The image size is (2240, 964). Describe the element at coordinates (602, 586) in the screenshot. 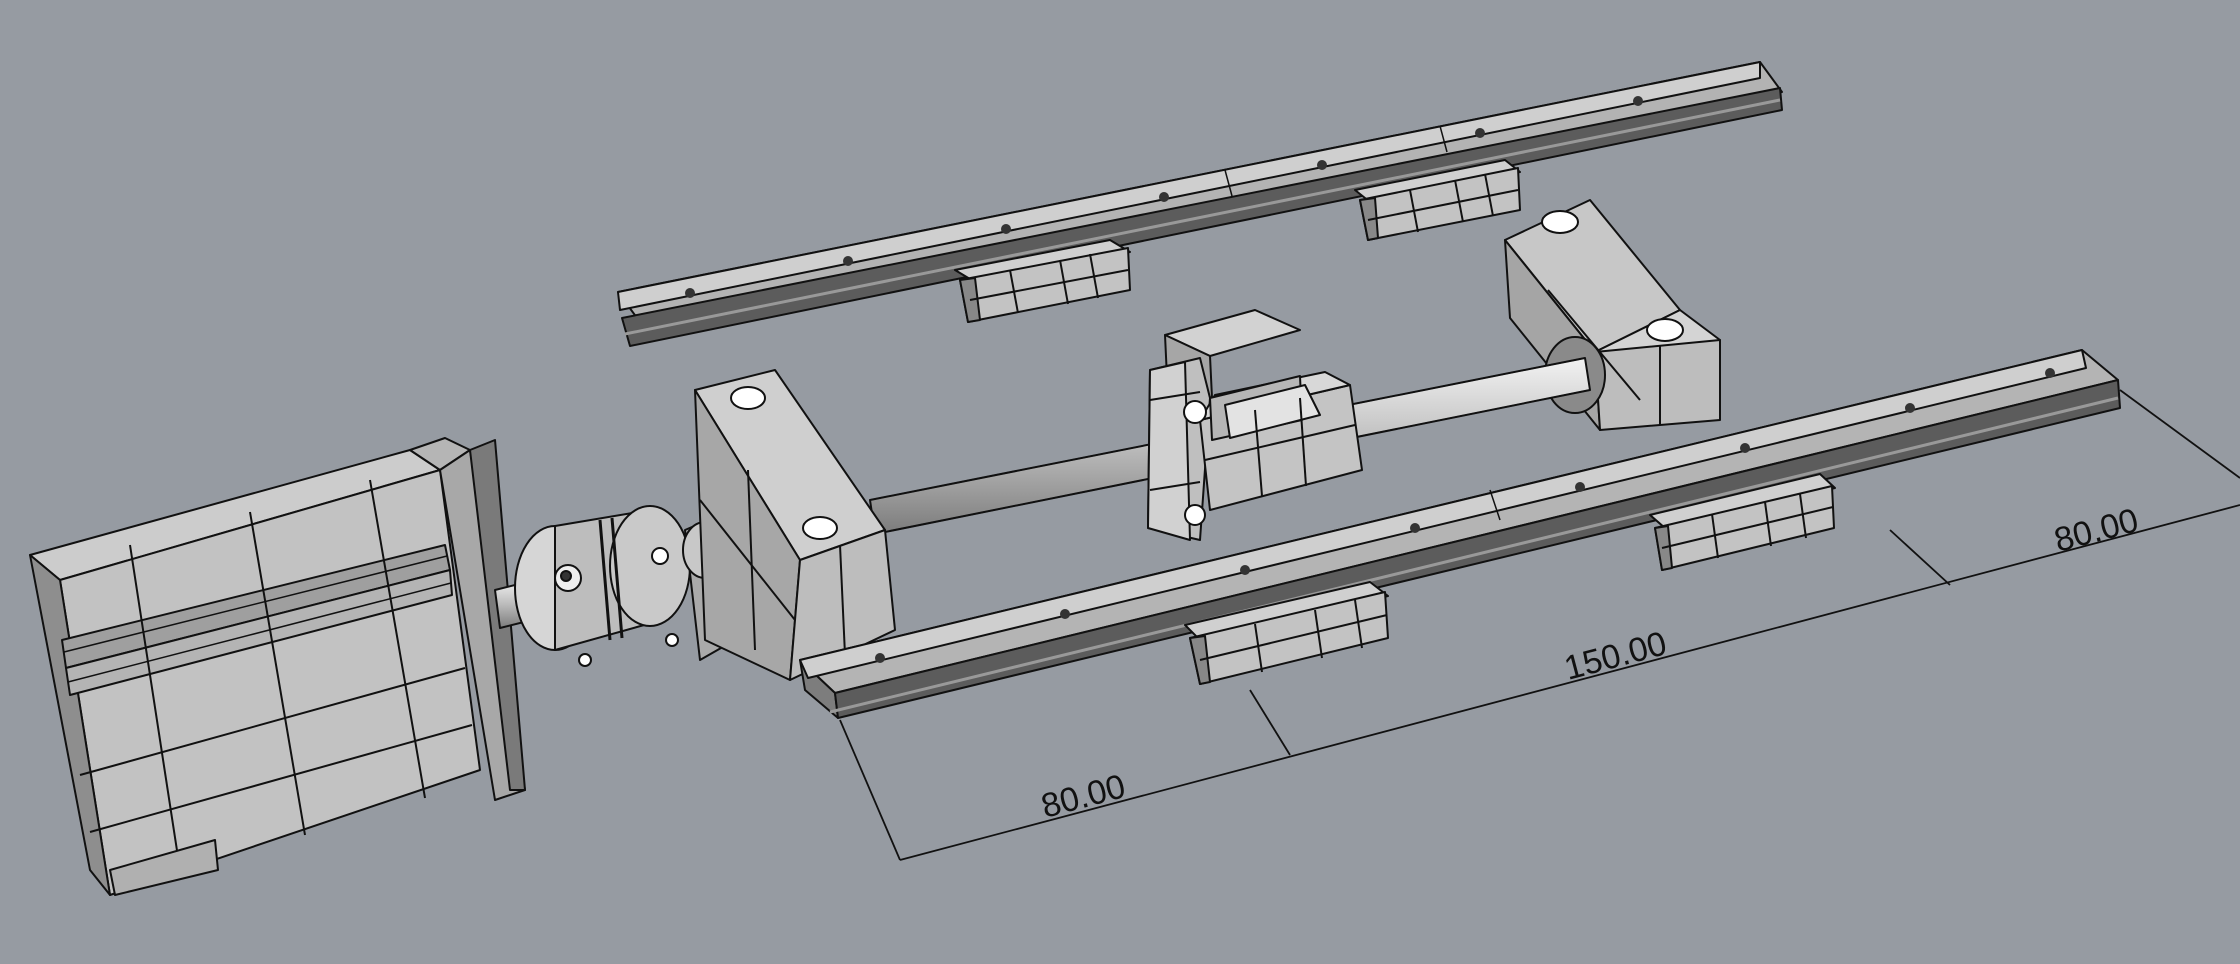

I see `coupling` at that location.